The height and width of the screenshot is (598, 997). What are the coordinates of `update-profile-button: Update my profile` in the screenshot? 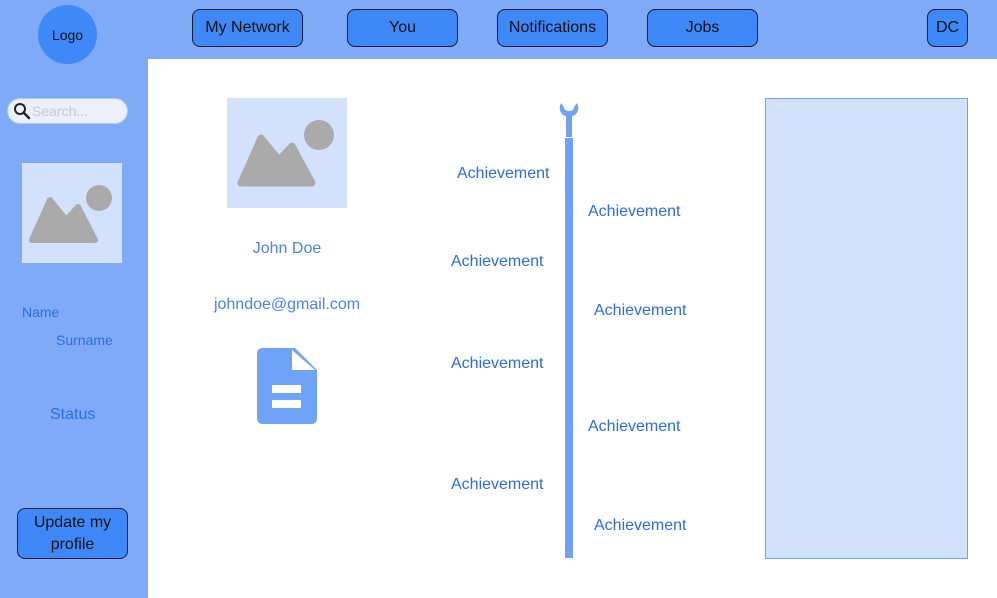 It's located at (72, 533).